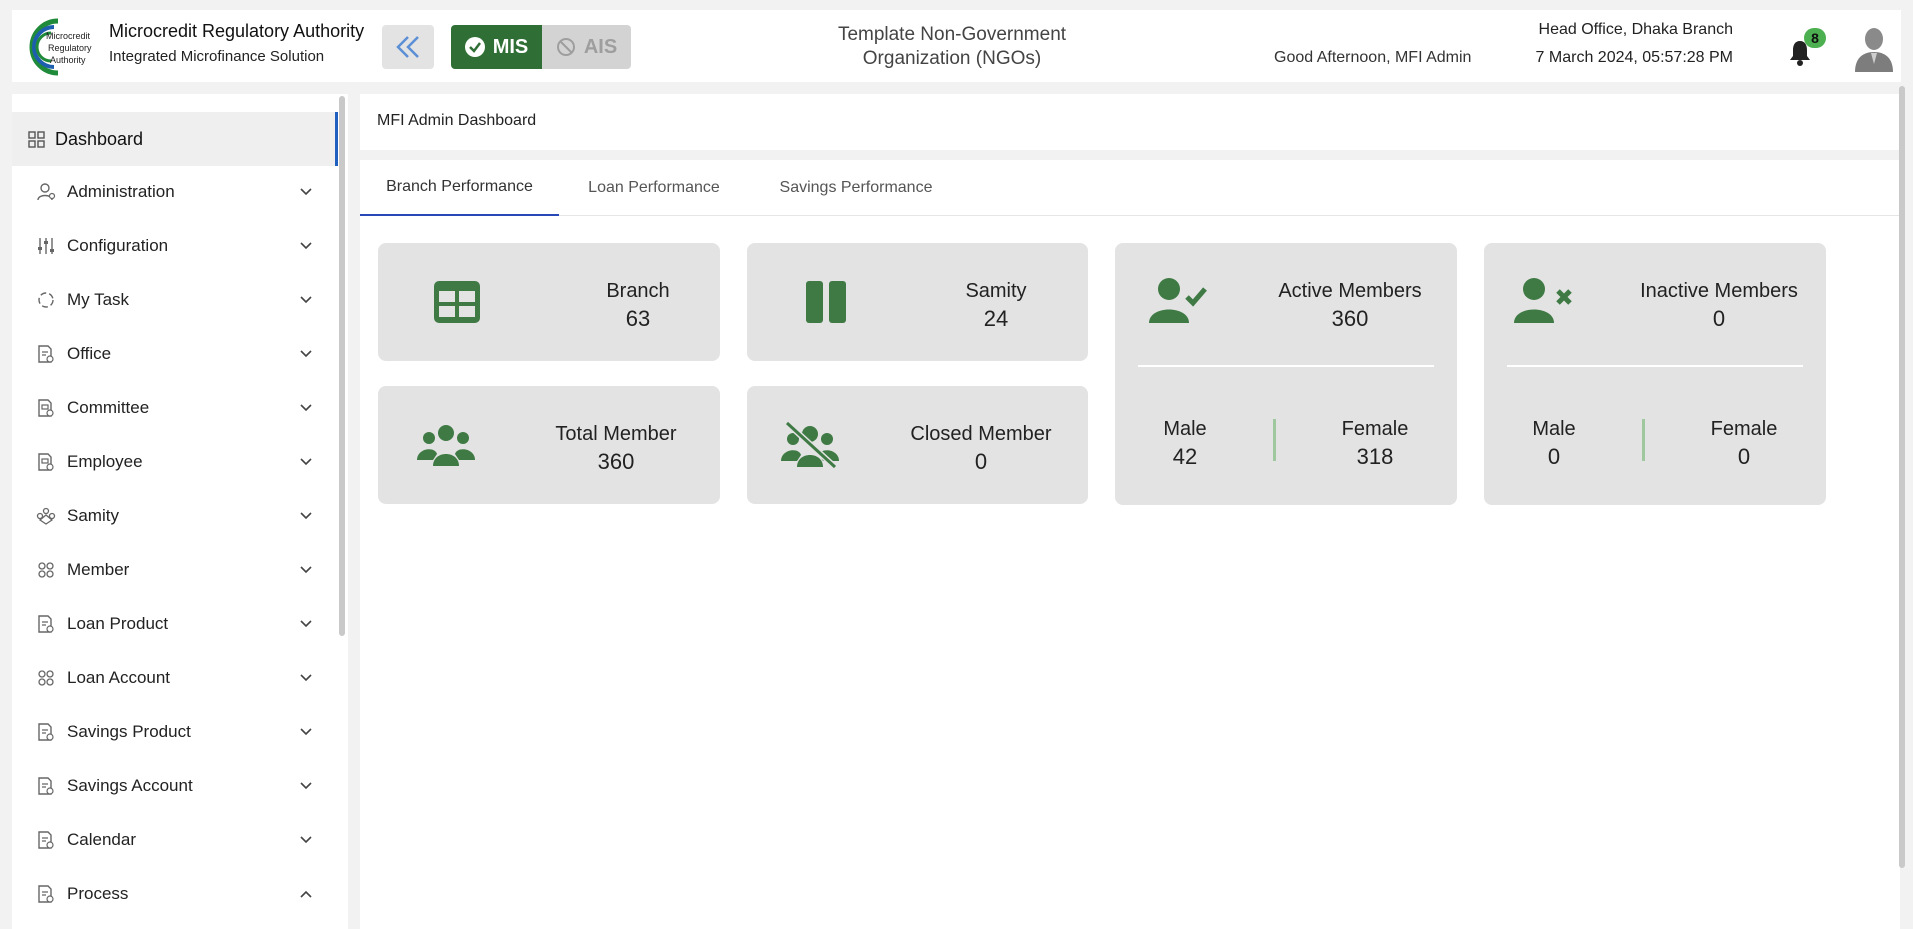 The width and height of the screenshot is (1913, 929). I want to click on total-member-card: Total Member 360, so click(549, 445).